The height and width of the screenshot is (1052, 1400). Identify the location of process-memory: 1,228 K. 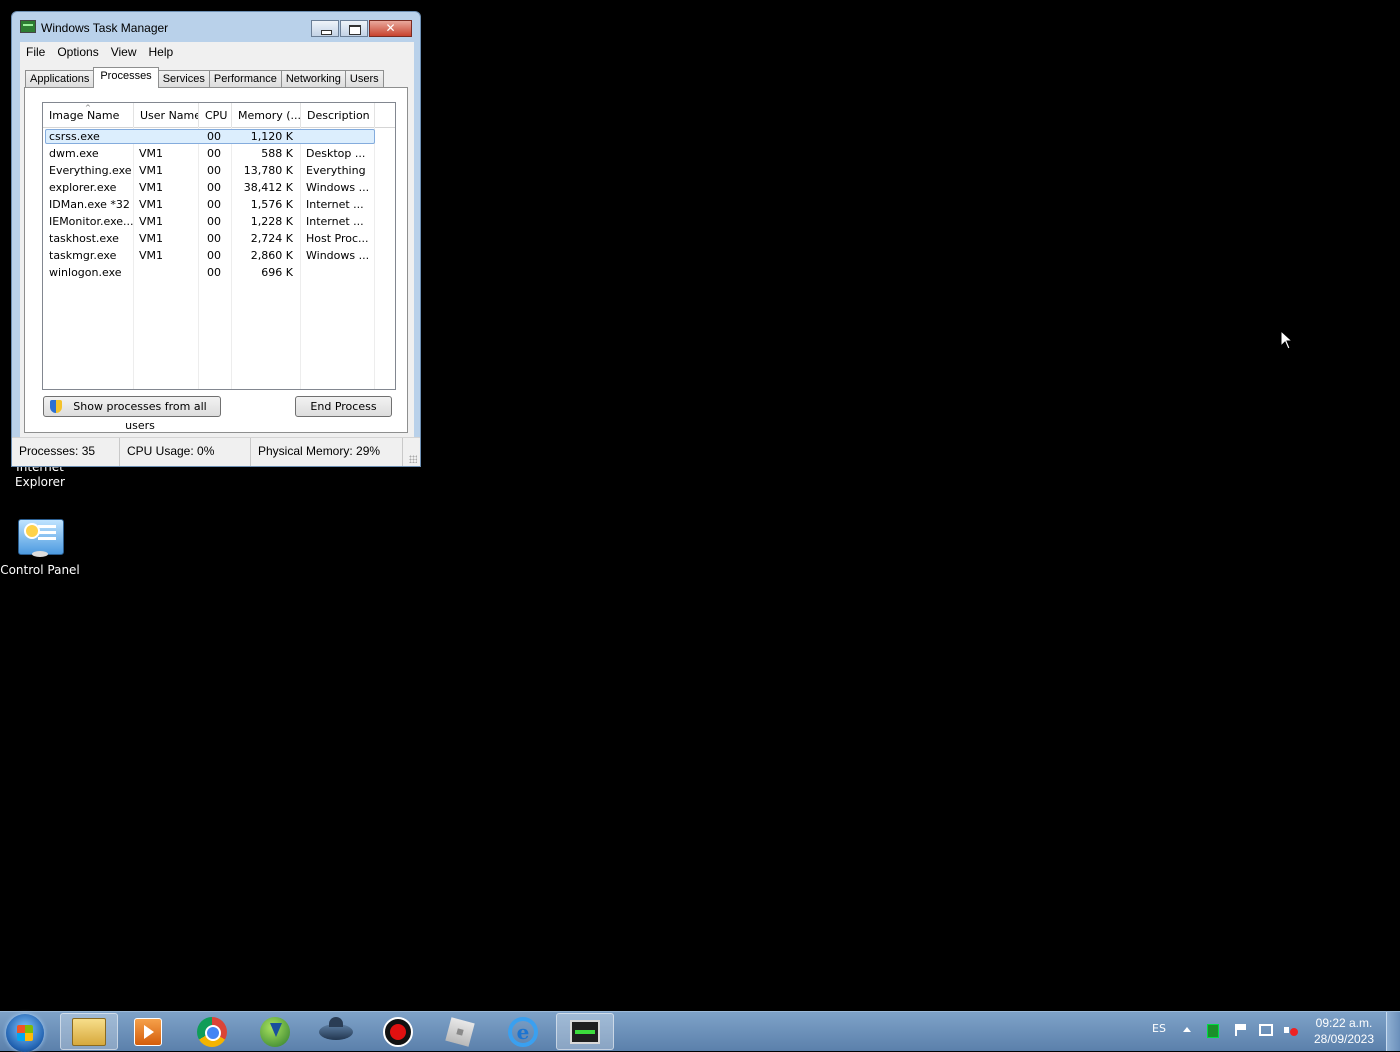
(271, 221).